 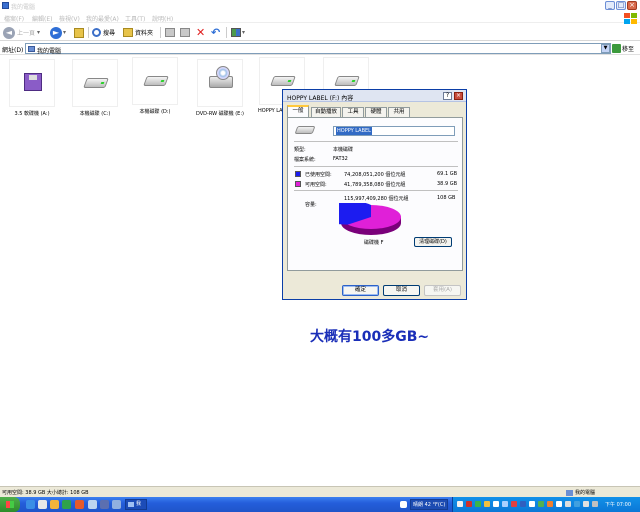 What do you see at coordinates (442, 290) in the screenshot?
I see `apply-button: 套用(A)` at bounding box center [442, 290].